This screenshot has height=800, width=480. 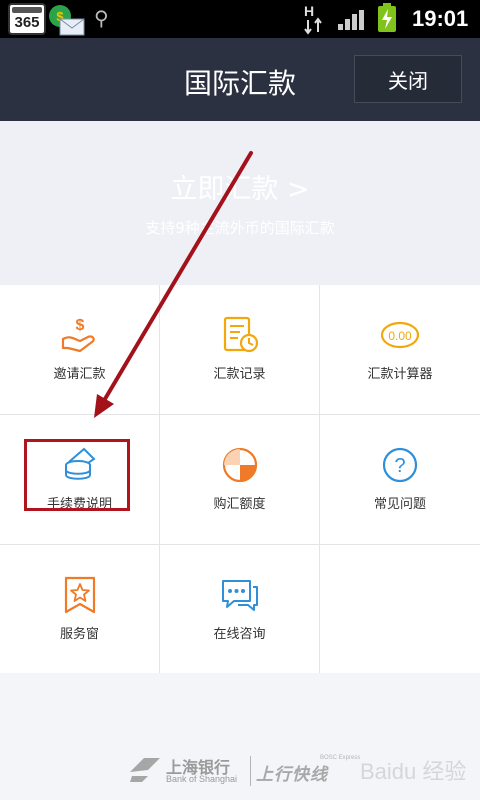 I want to click on grid-item-label: 服务窗, so click(x=79, y=634).